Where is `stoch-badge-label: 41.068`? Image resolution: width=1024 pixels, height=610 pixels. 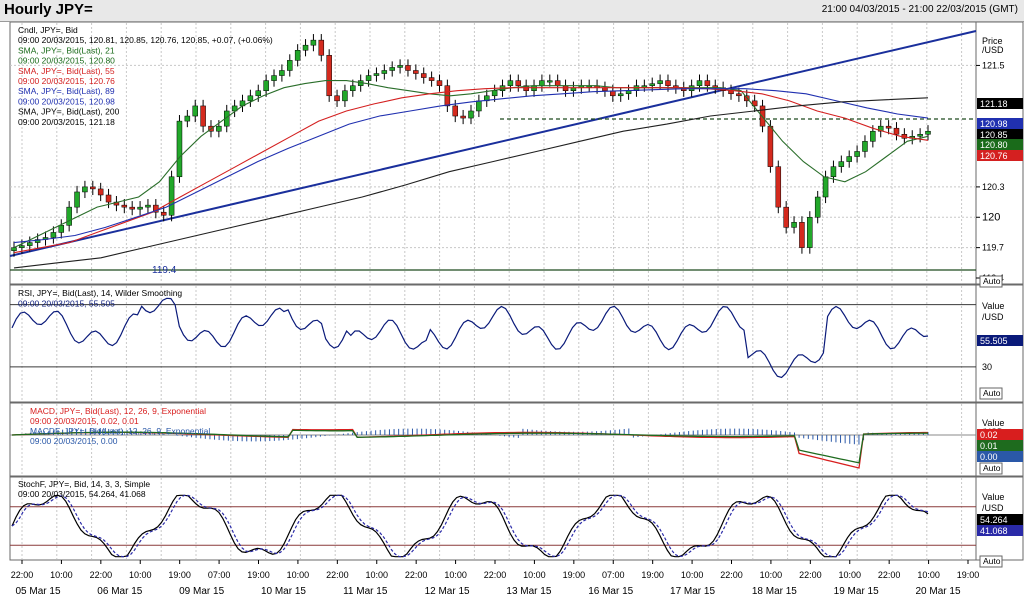
stoch-badge-label: 41.068 is located at coordinates (994, 531).